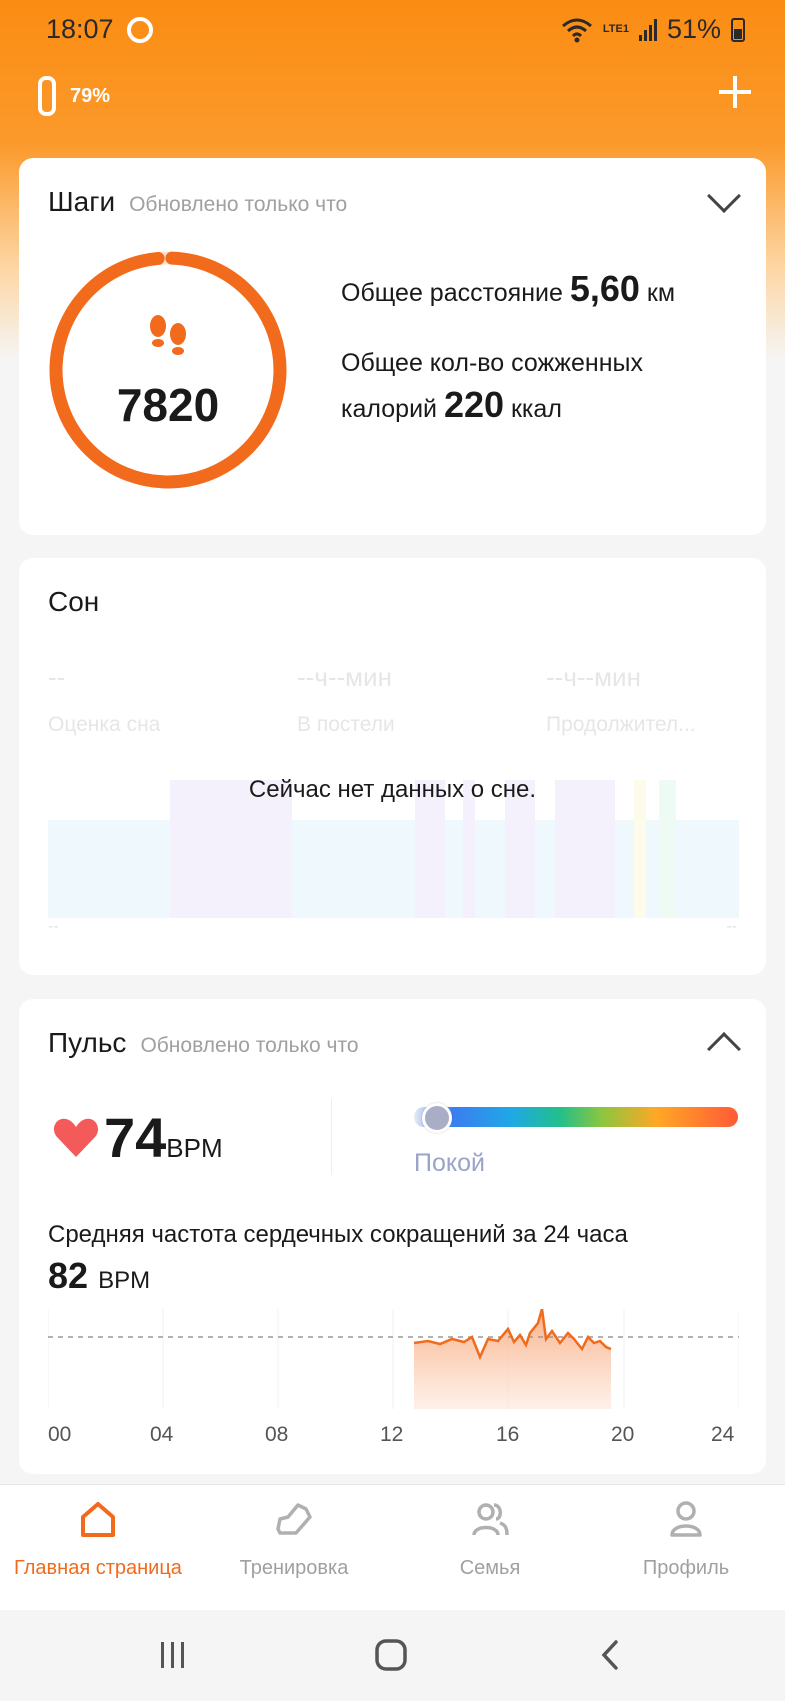  I want to click on sleep-axis-end: --, so click(731, 926).